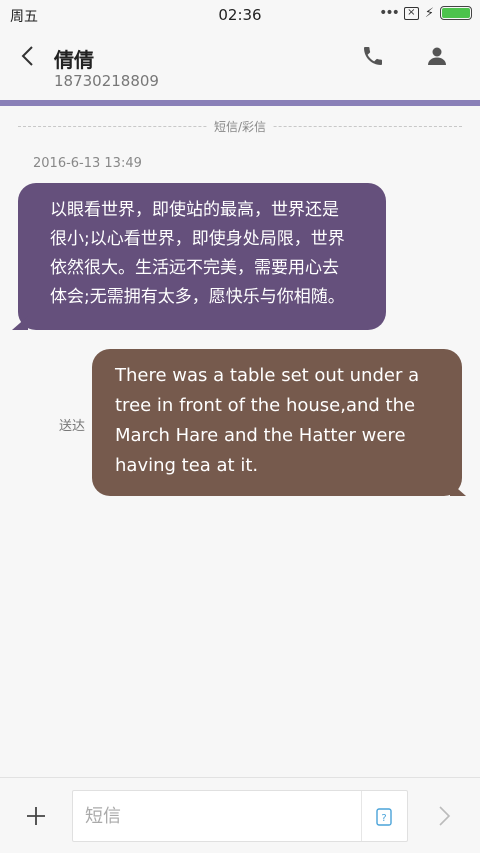 The image size is (480, 853). What do you see at coordinates (260, 435) in the screenshot?
I see `outgoing-line: March Hare and the Hatter were` at bounding box center [260, 435].